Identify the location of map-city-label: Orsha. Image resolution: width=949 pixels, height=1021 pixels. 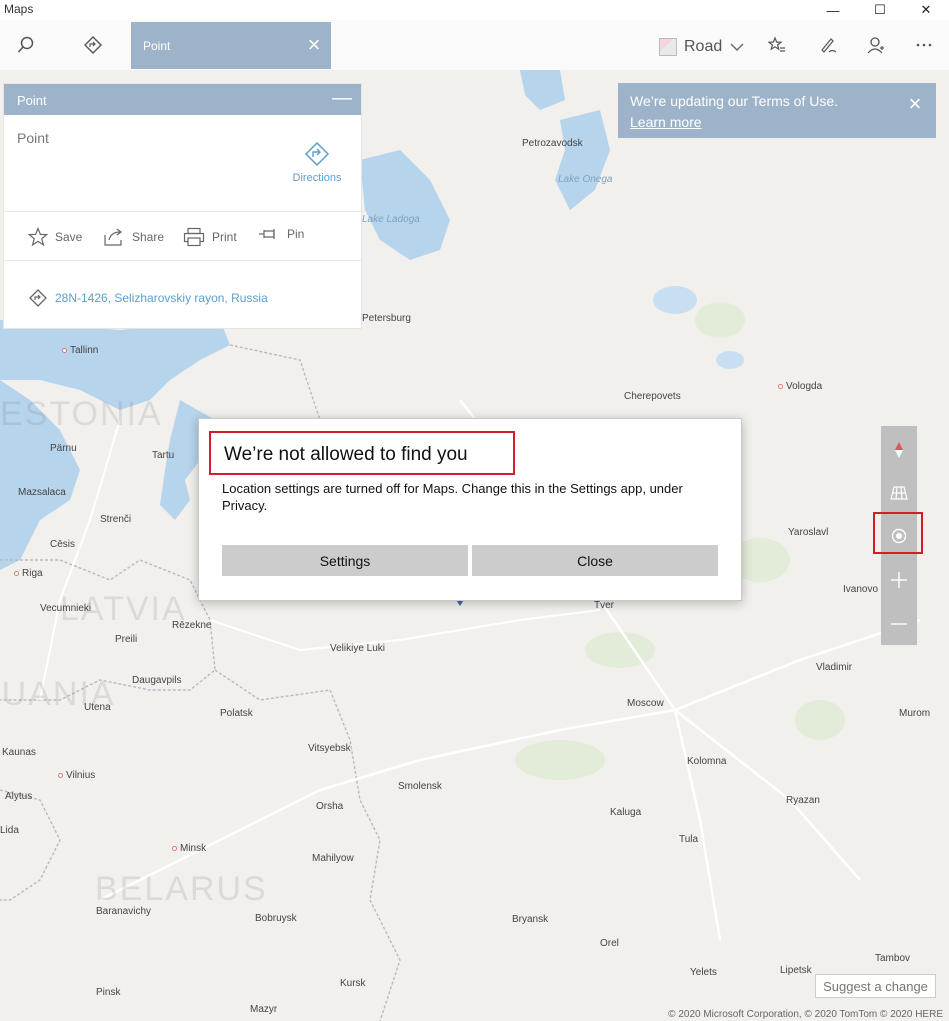
(330, 806).